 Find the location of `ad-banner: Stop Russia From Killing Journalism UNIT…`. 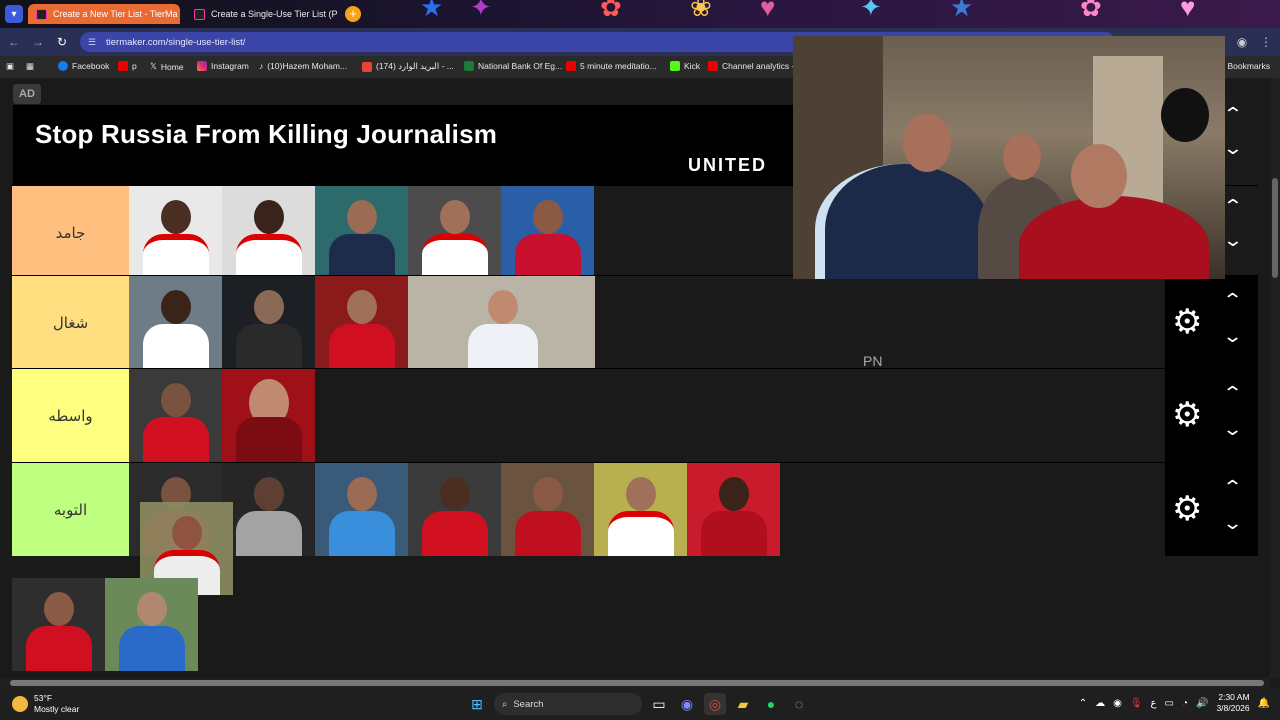

ad-banner: Stop Russia From Killing Journalism UNIT… is located at coordinates (404, 145).